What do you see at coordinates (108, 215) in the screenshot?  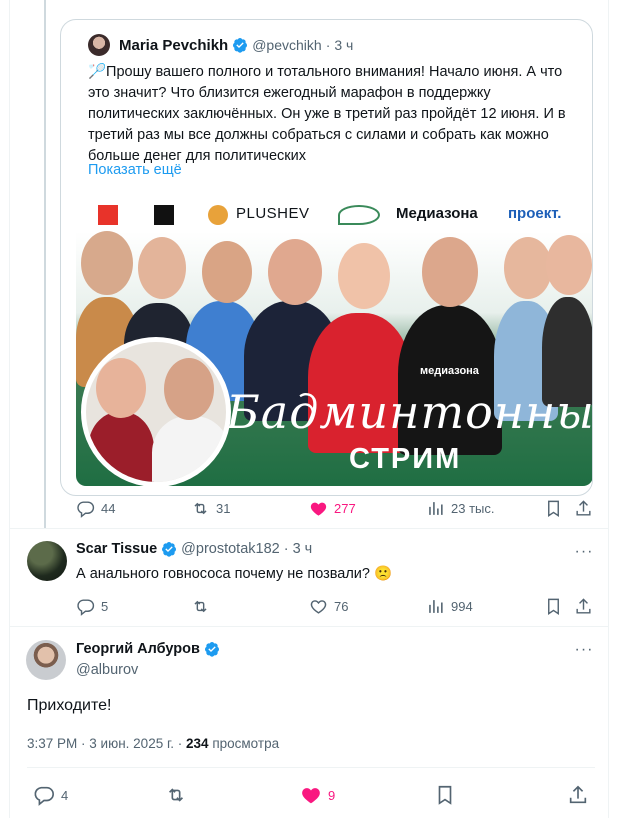 I see `logo-red-icon` at bounding box center [108, 215].